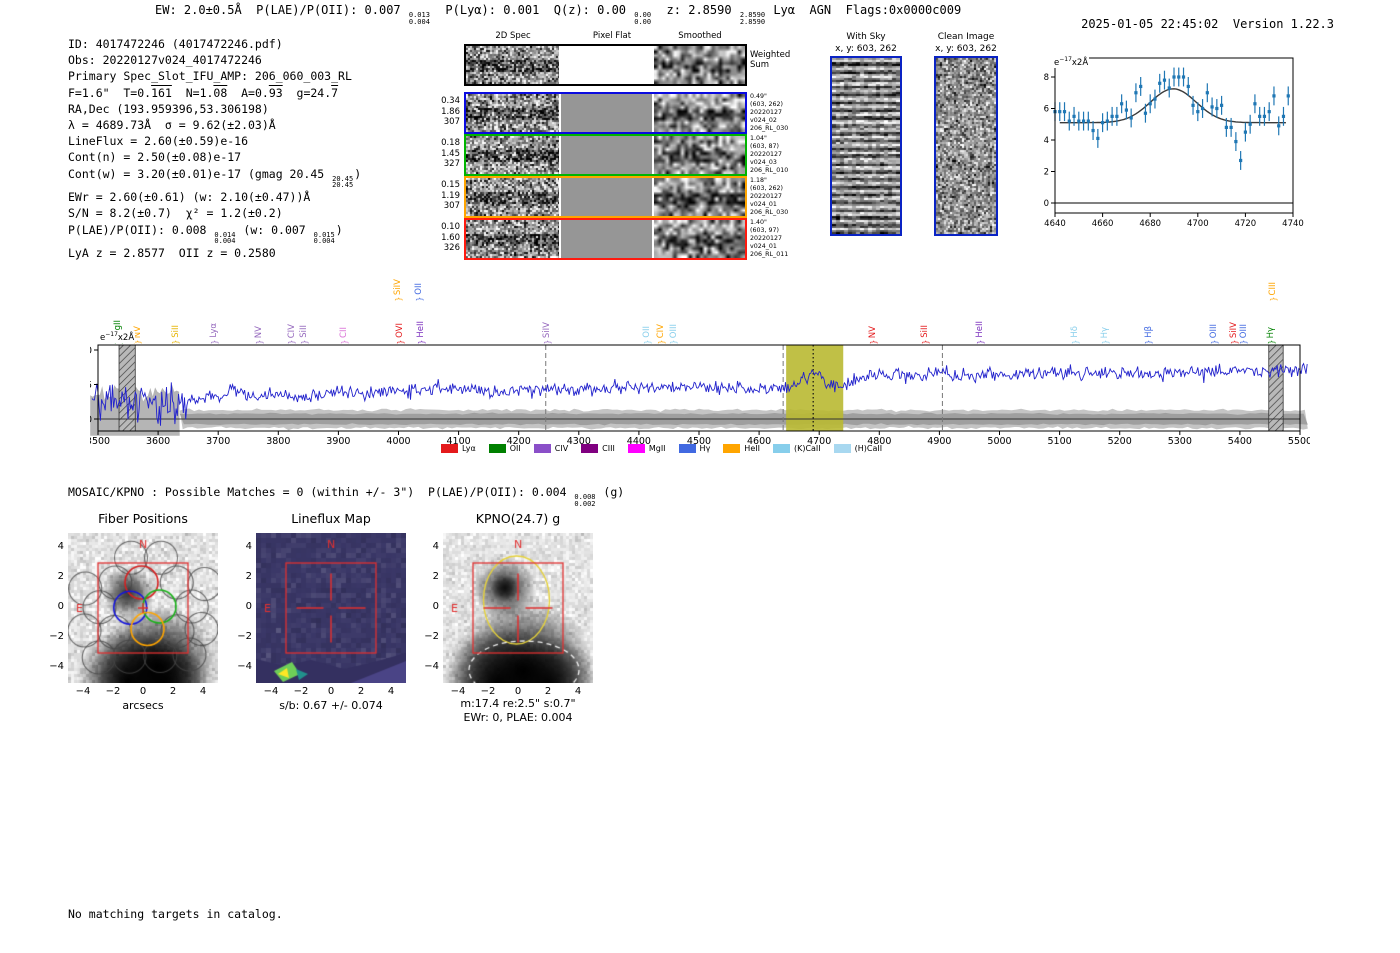 The image size is (1400, 953). Describe the element at coordinates (1293, 224) in the screenshot. I see `svg-text: 4740` at that location.